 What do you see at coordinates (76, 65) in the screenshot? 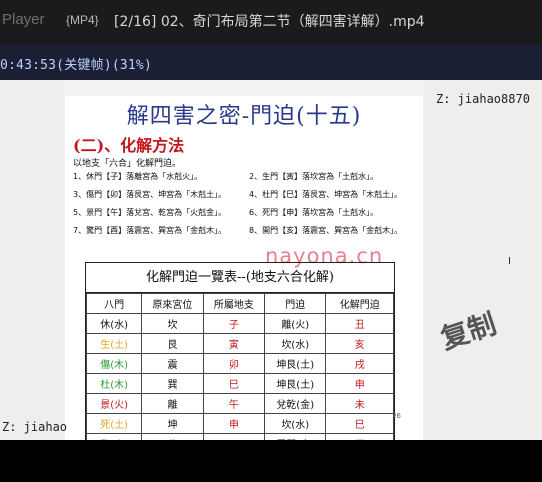
I see `playback-time-readout: 0:43:53(关键帧)(31%)` at bounding box center [76, 65].